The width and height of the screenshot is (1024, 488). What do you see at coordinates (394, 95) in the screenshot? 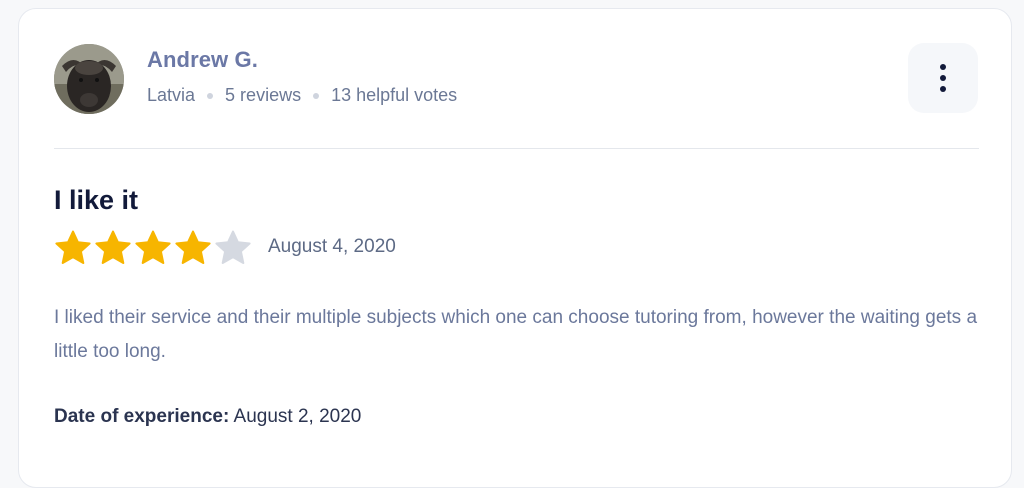
I see `author-helpful-votes: 13 helpful votes` at bounding box center [394, 95].